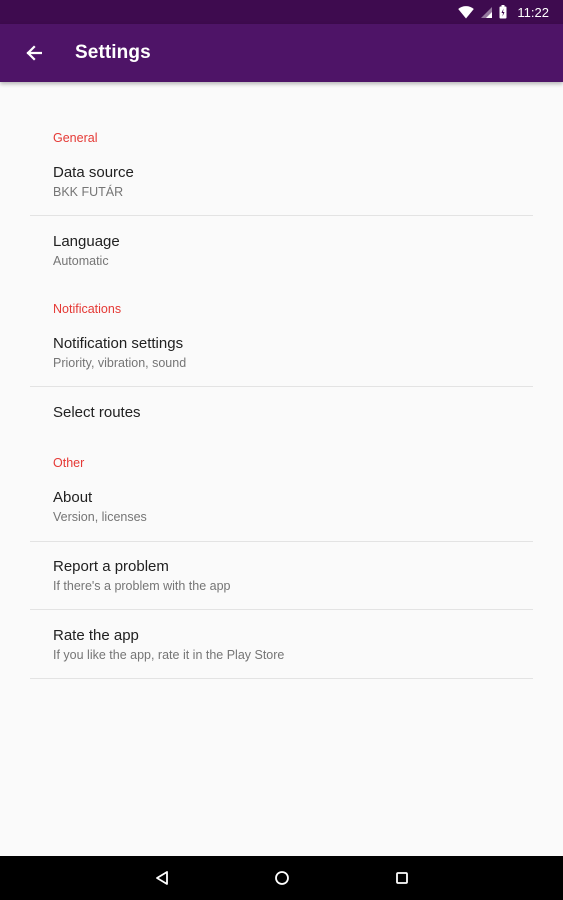 Image resolution: width=563 pixels, height=900 pixels. What do you see at coordinates (281, 251) in the screenshot?
I see `pref-language: Language Automatic` at bounding box center [281, 251].